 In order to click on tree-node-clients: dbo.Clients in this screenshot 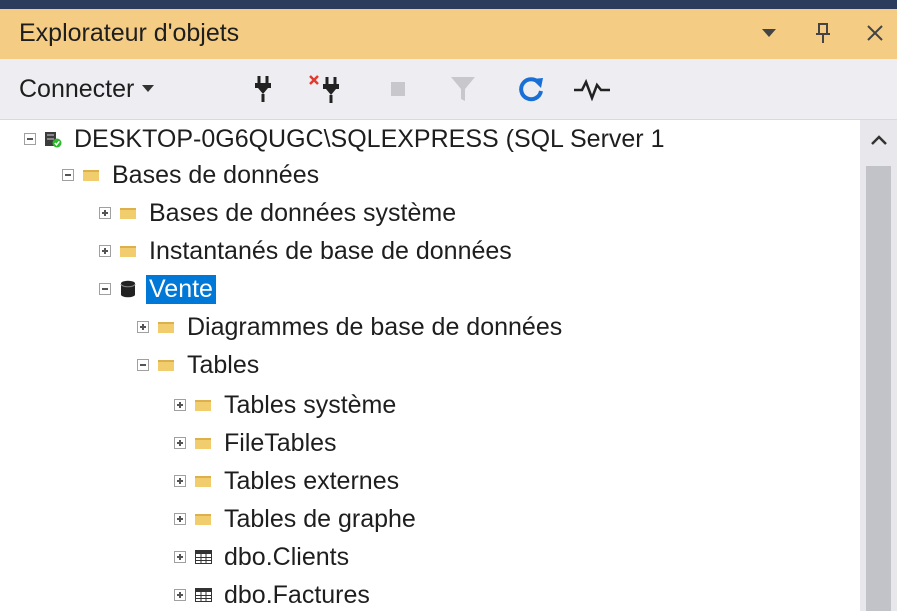, I will do `click(263, 557)`.